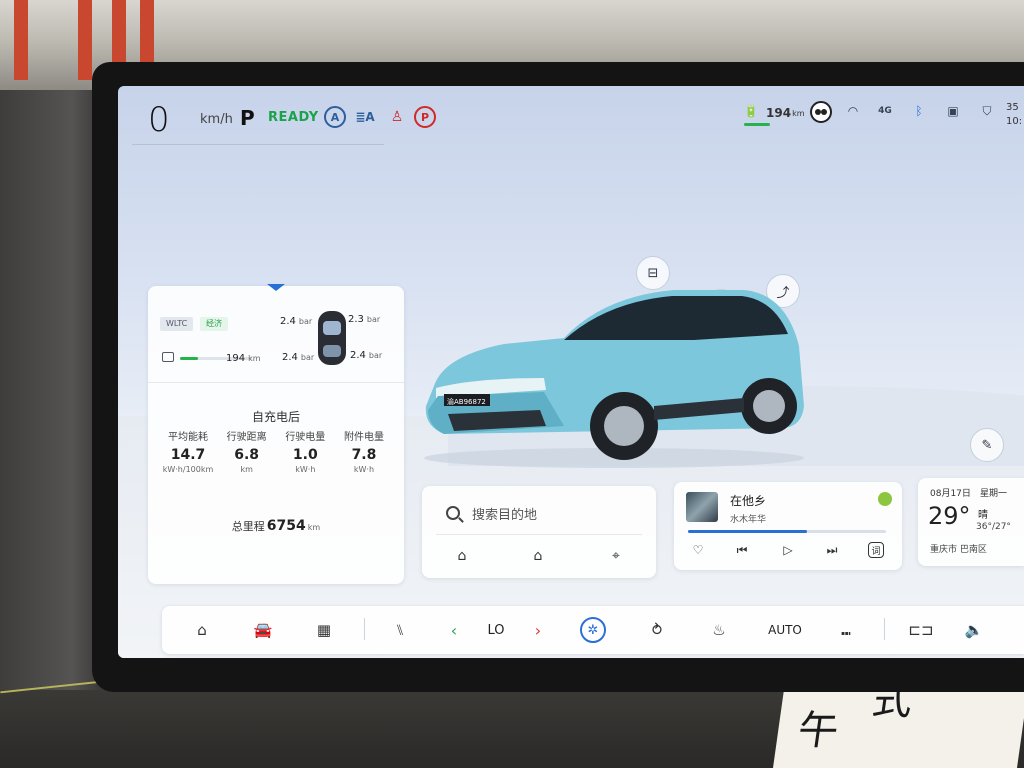  Describe the element at coordinates (751, 111) in the screenshot. I see `battery-range-icon: 🔋` at that location.